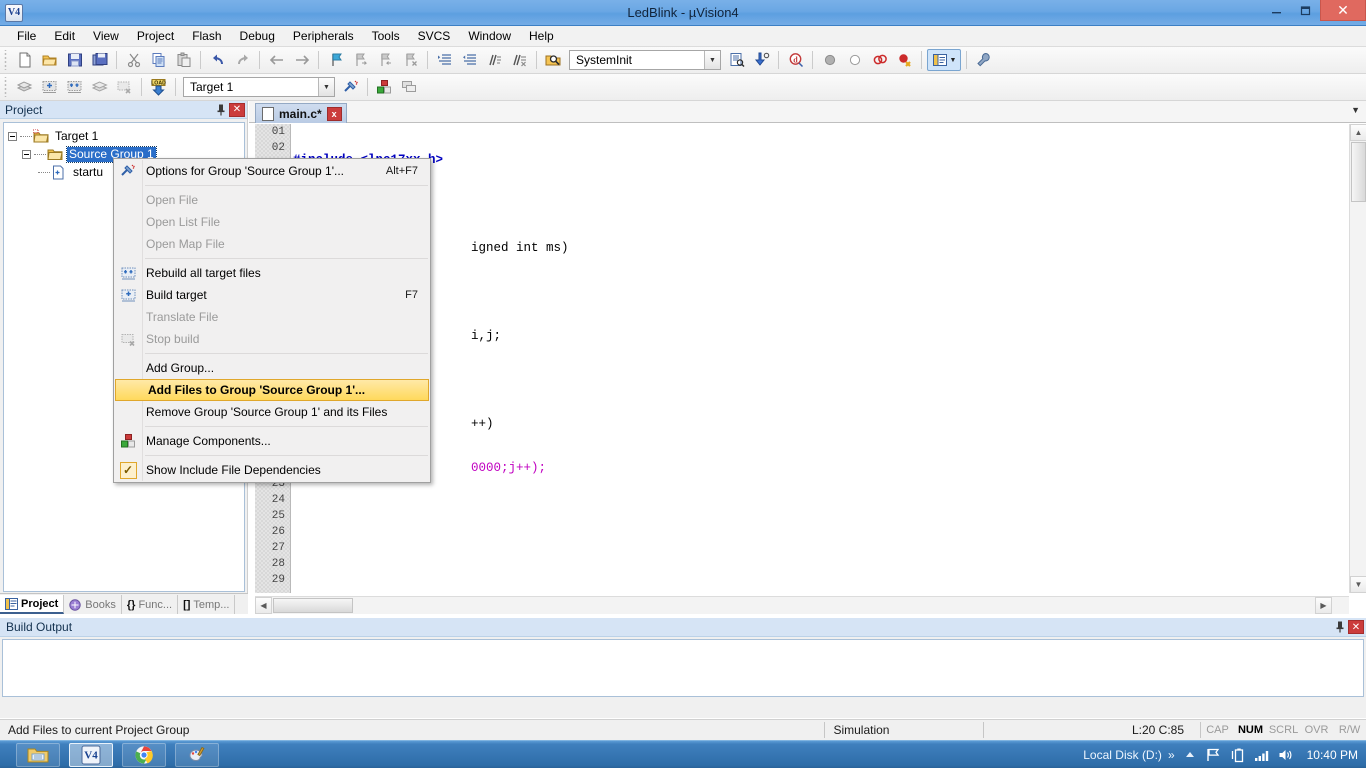 The image size is (1366, 768). I want to click on save-icon, so click(74, 60).